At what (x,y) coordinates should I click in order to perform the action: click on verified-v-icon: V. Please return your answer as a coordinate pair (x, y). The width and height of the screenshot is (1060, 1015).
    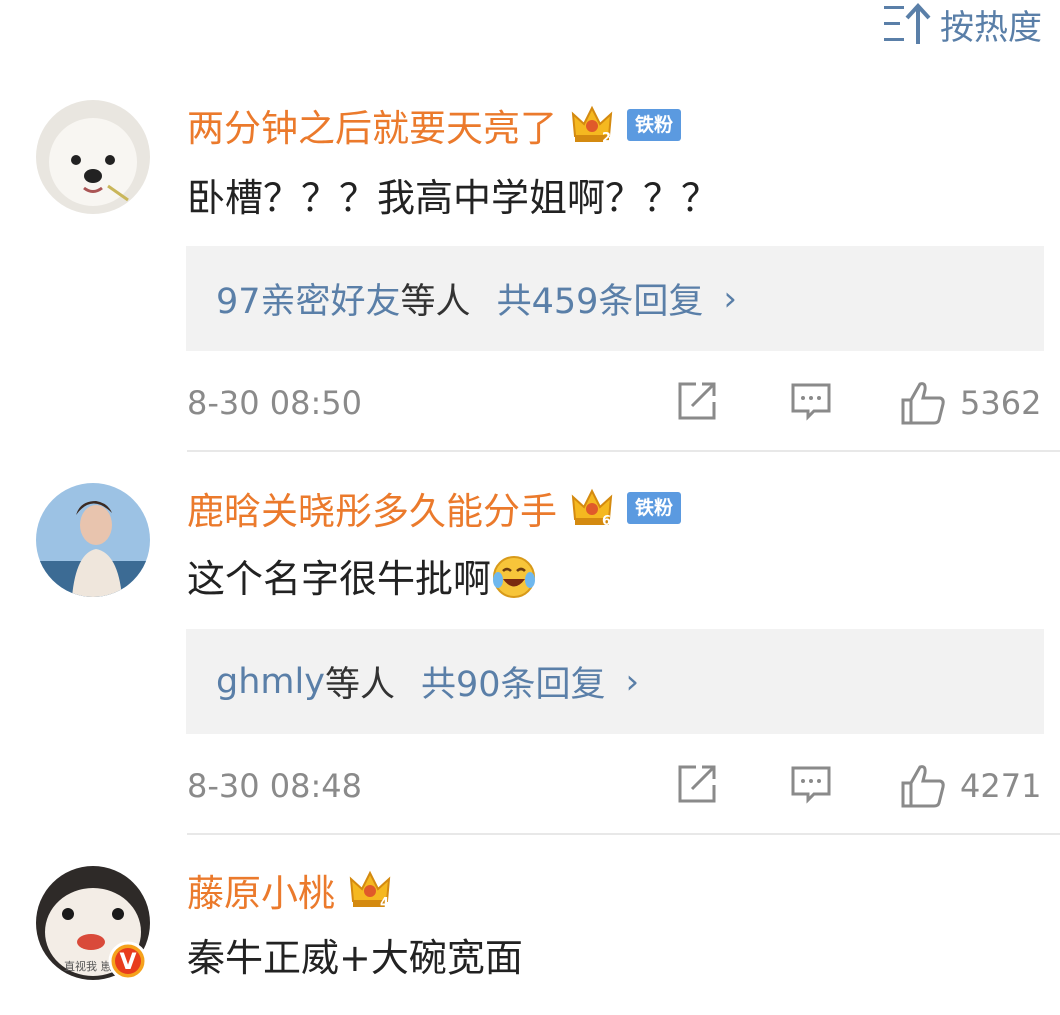
    Looking at the image, I should click on (128, 961).